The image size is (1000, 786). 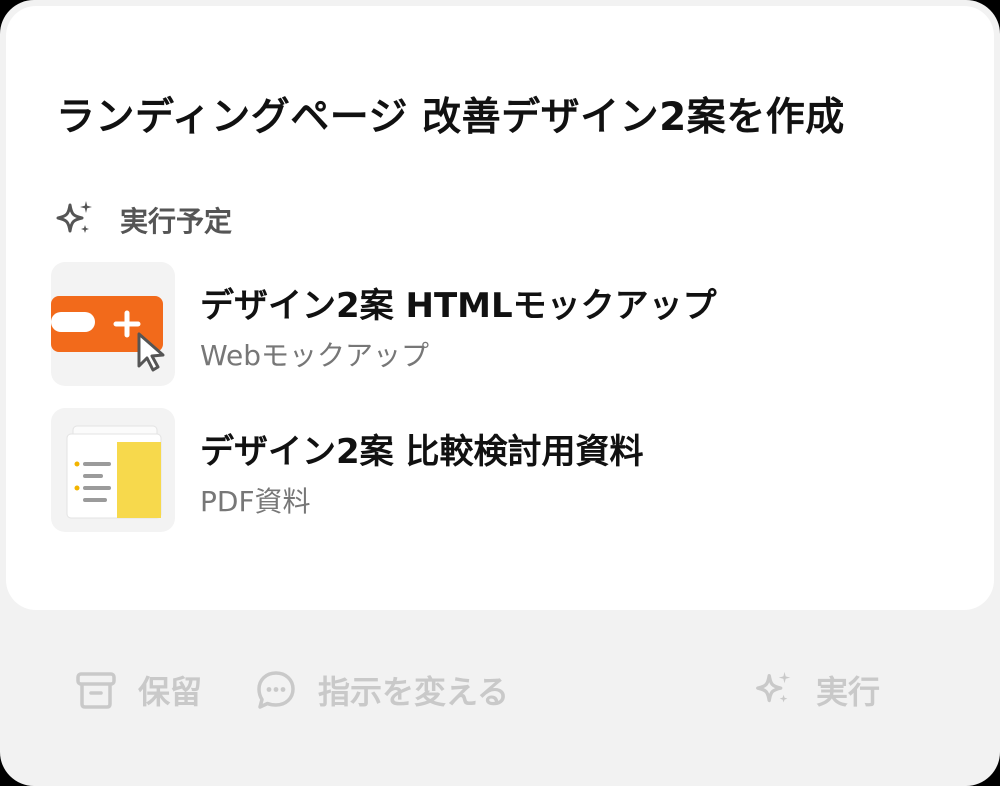 I want to click on list-item-pdf-document: デザイン2案 比較検討用資料 PDF資料, so click(x=501, y=470).